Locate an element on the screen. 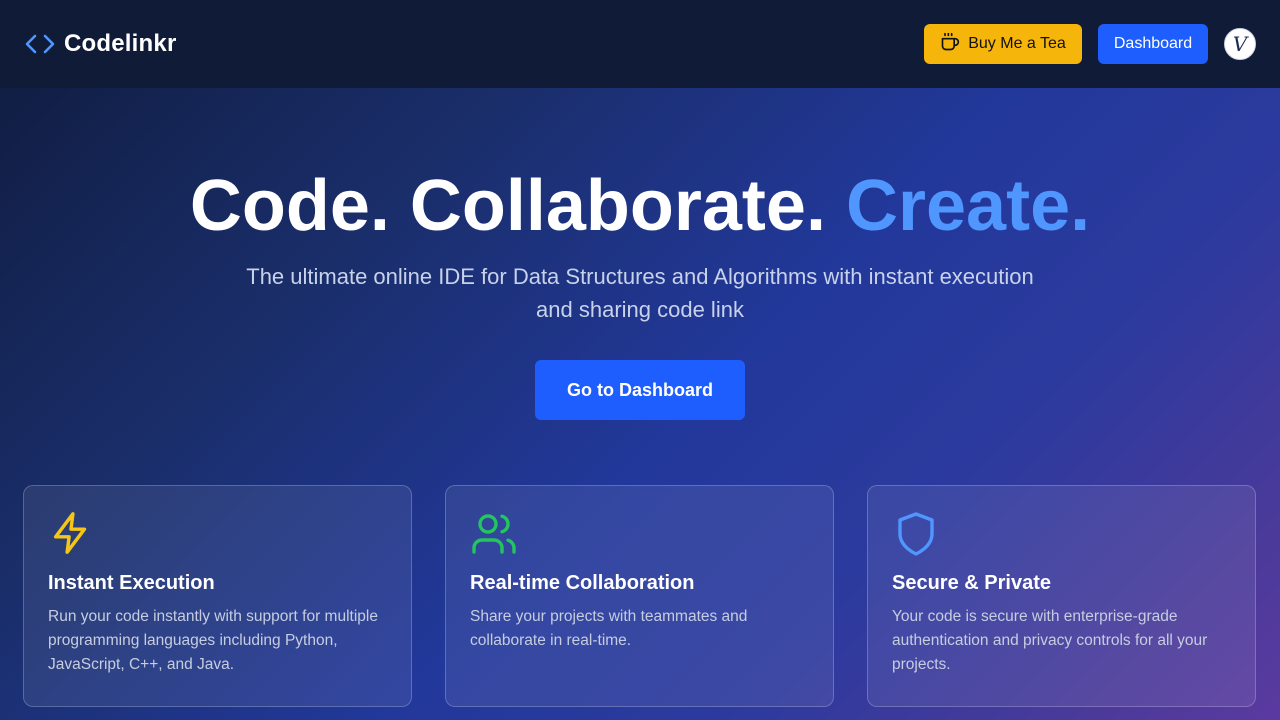 This screenshot has height=720, width=1280. code-brackets-icon is located at coordinates (40, 44).